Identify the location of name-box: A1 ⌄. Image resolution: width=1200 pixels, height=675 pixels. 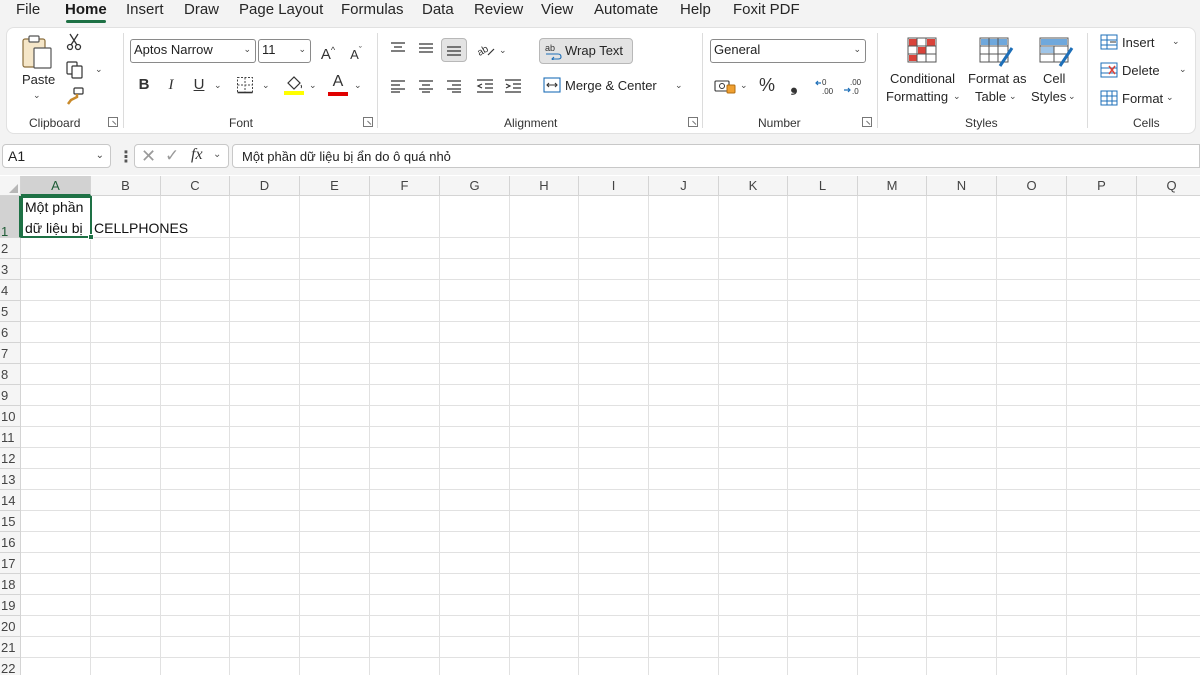
(56, 156).